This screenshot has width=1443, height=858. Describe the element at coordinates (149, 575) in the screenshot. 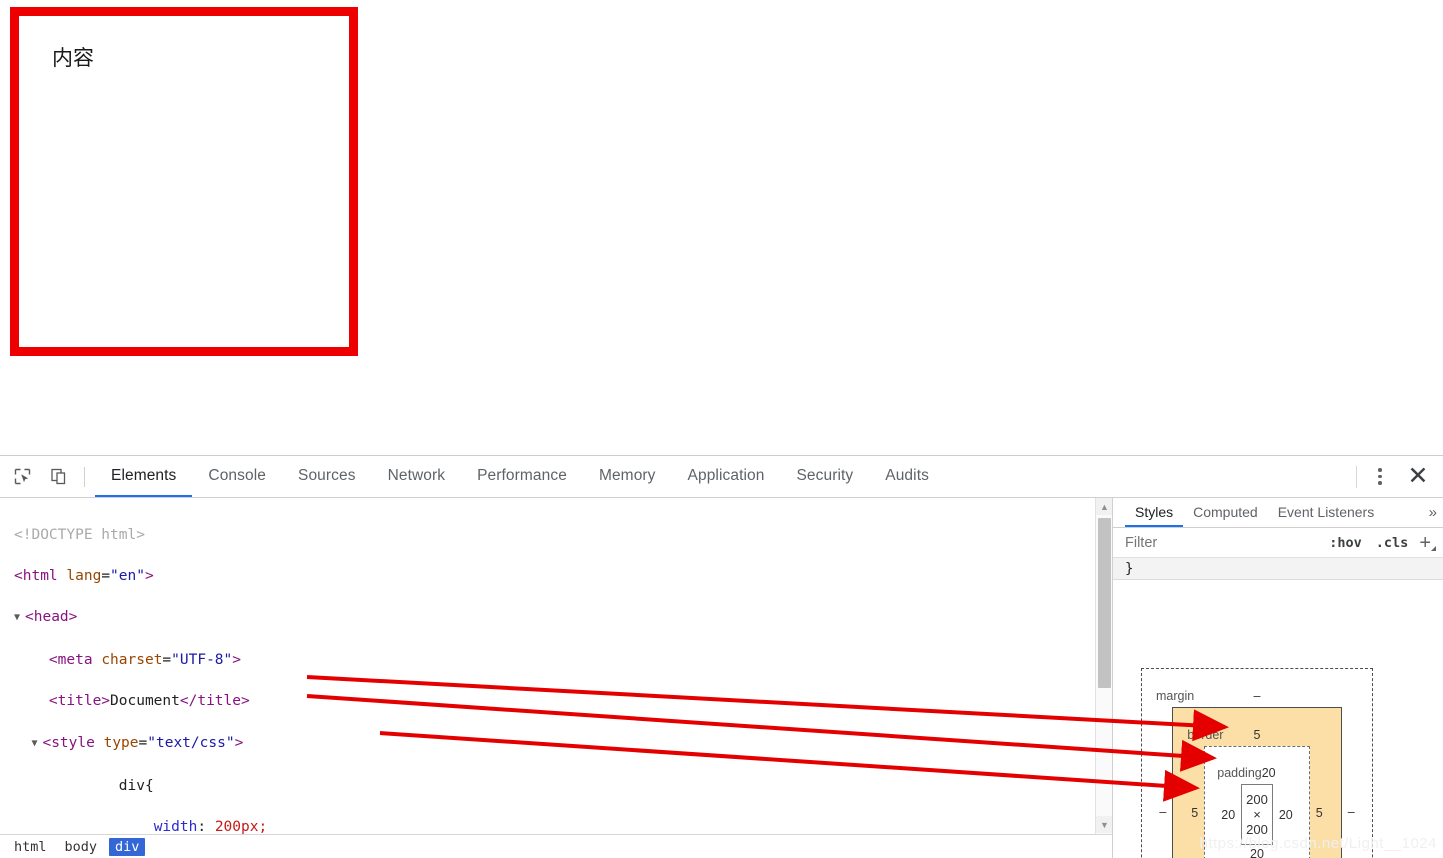

I see `html-tag-close: >` at that location.